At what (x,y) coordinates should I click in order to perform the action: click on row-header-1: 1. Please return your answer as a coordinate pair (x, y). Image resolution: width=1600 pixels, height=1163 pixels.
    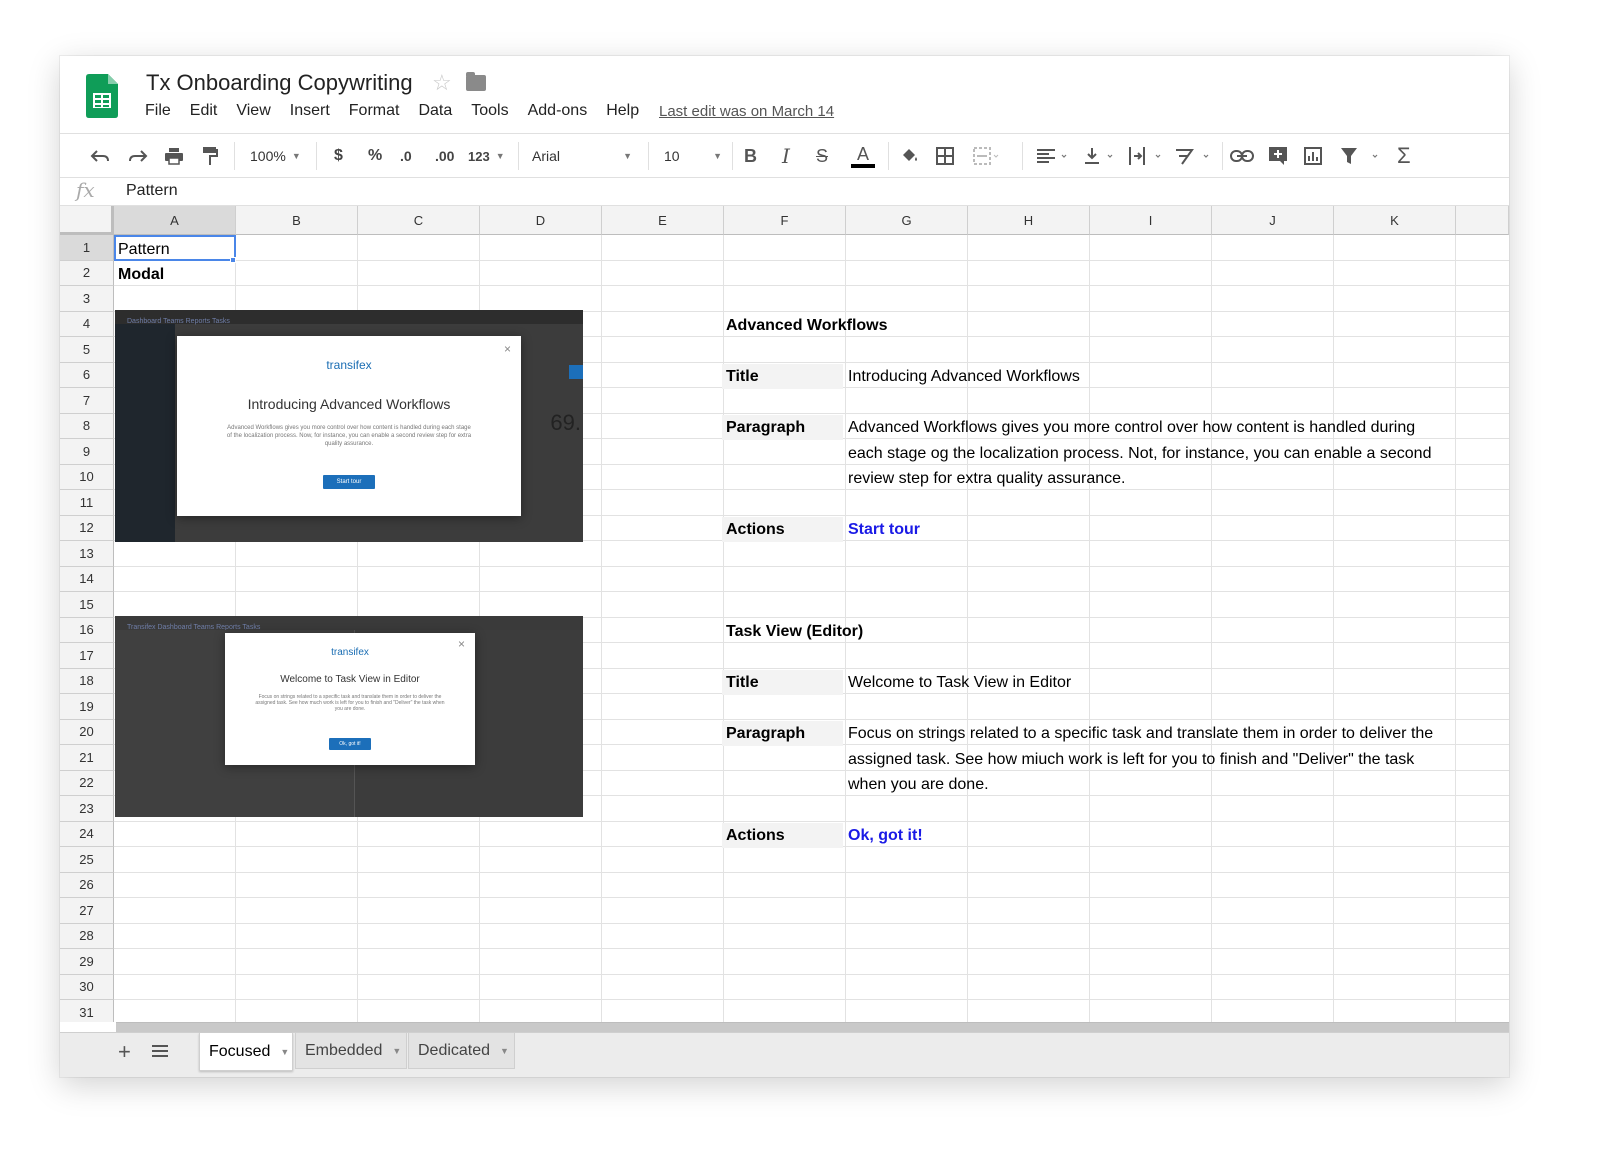
    Looking at the image, I should click on (87, 248).